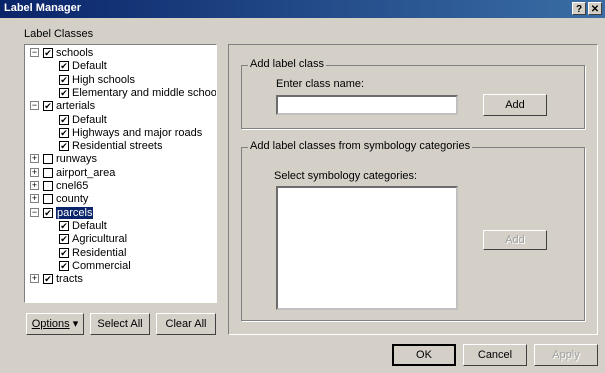 The height and width of the screenshot is (373, 605). I want to click on options-label: Options, so click(50, 324).